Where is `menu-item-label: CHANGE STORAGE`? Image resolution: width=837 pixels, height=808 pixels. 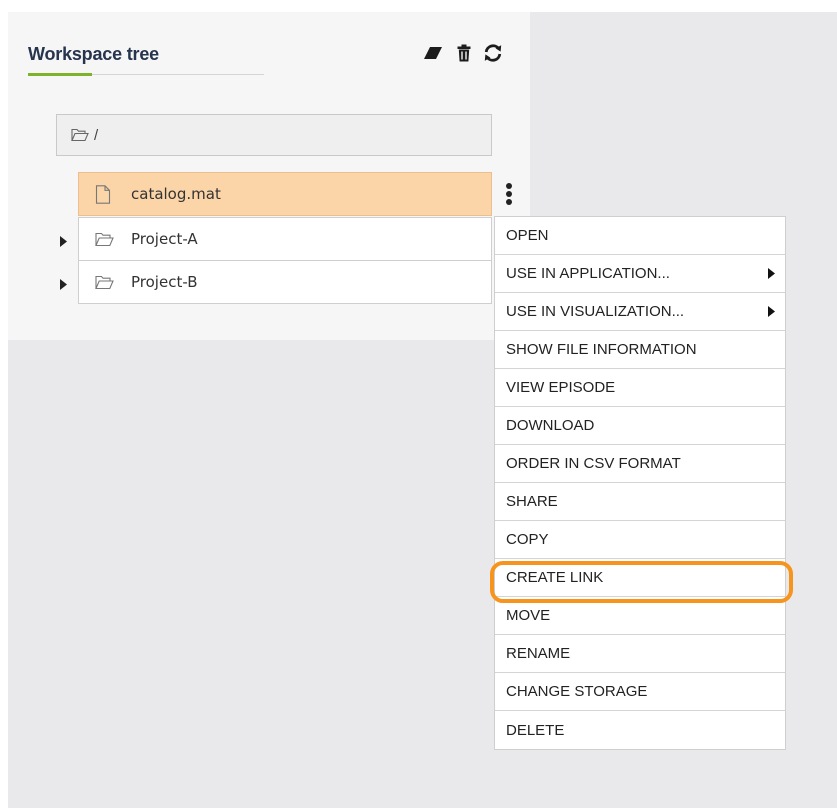
menu-item-label: CHANGE STORAGE is located at coordinates (577, 691).